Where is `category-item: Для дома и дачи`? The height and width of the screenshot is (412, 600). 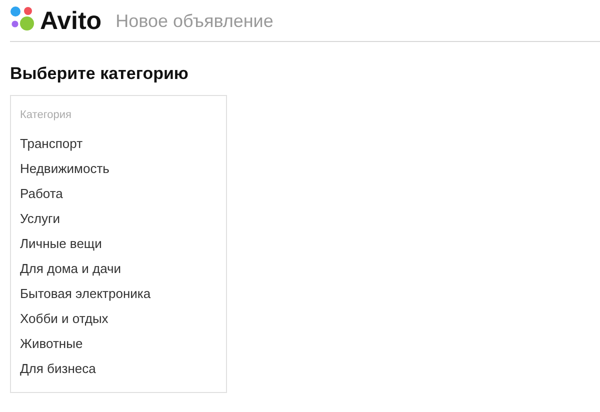
category-item: Для дома и дачи is located at coordinates (118, 268).